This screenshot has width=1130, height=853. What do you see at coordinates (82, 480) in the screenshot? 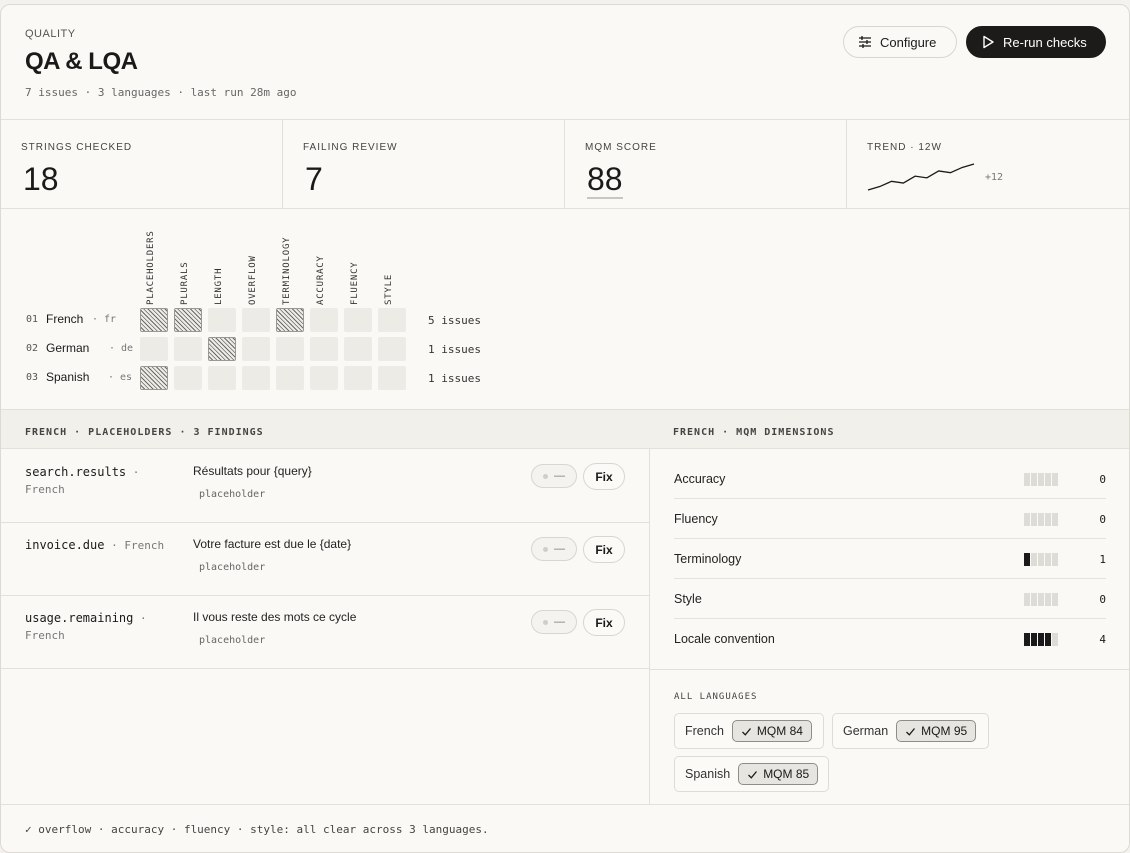
I see `string-key-cell: search.results · French` at bounding box center [82, 480].